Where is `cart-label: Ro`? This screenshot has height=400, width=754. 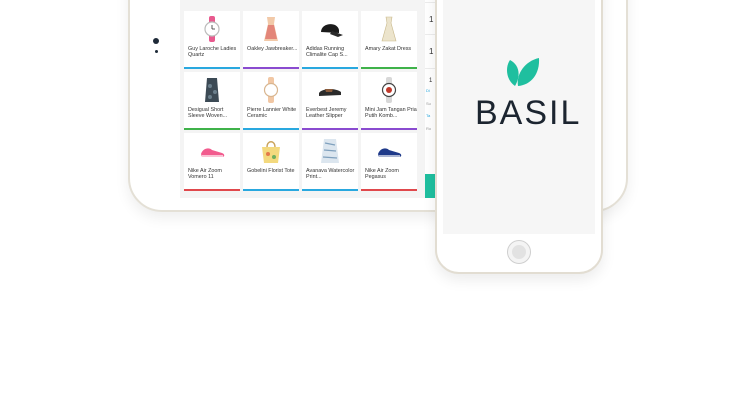 cart-label: Ro is located at coordinates (429, 128).